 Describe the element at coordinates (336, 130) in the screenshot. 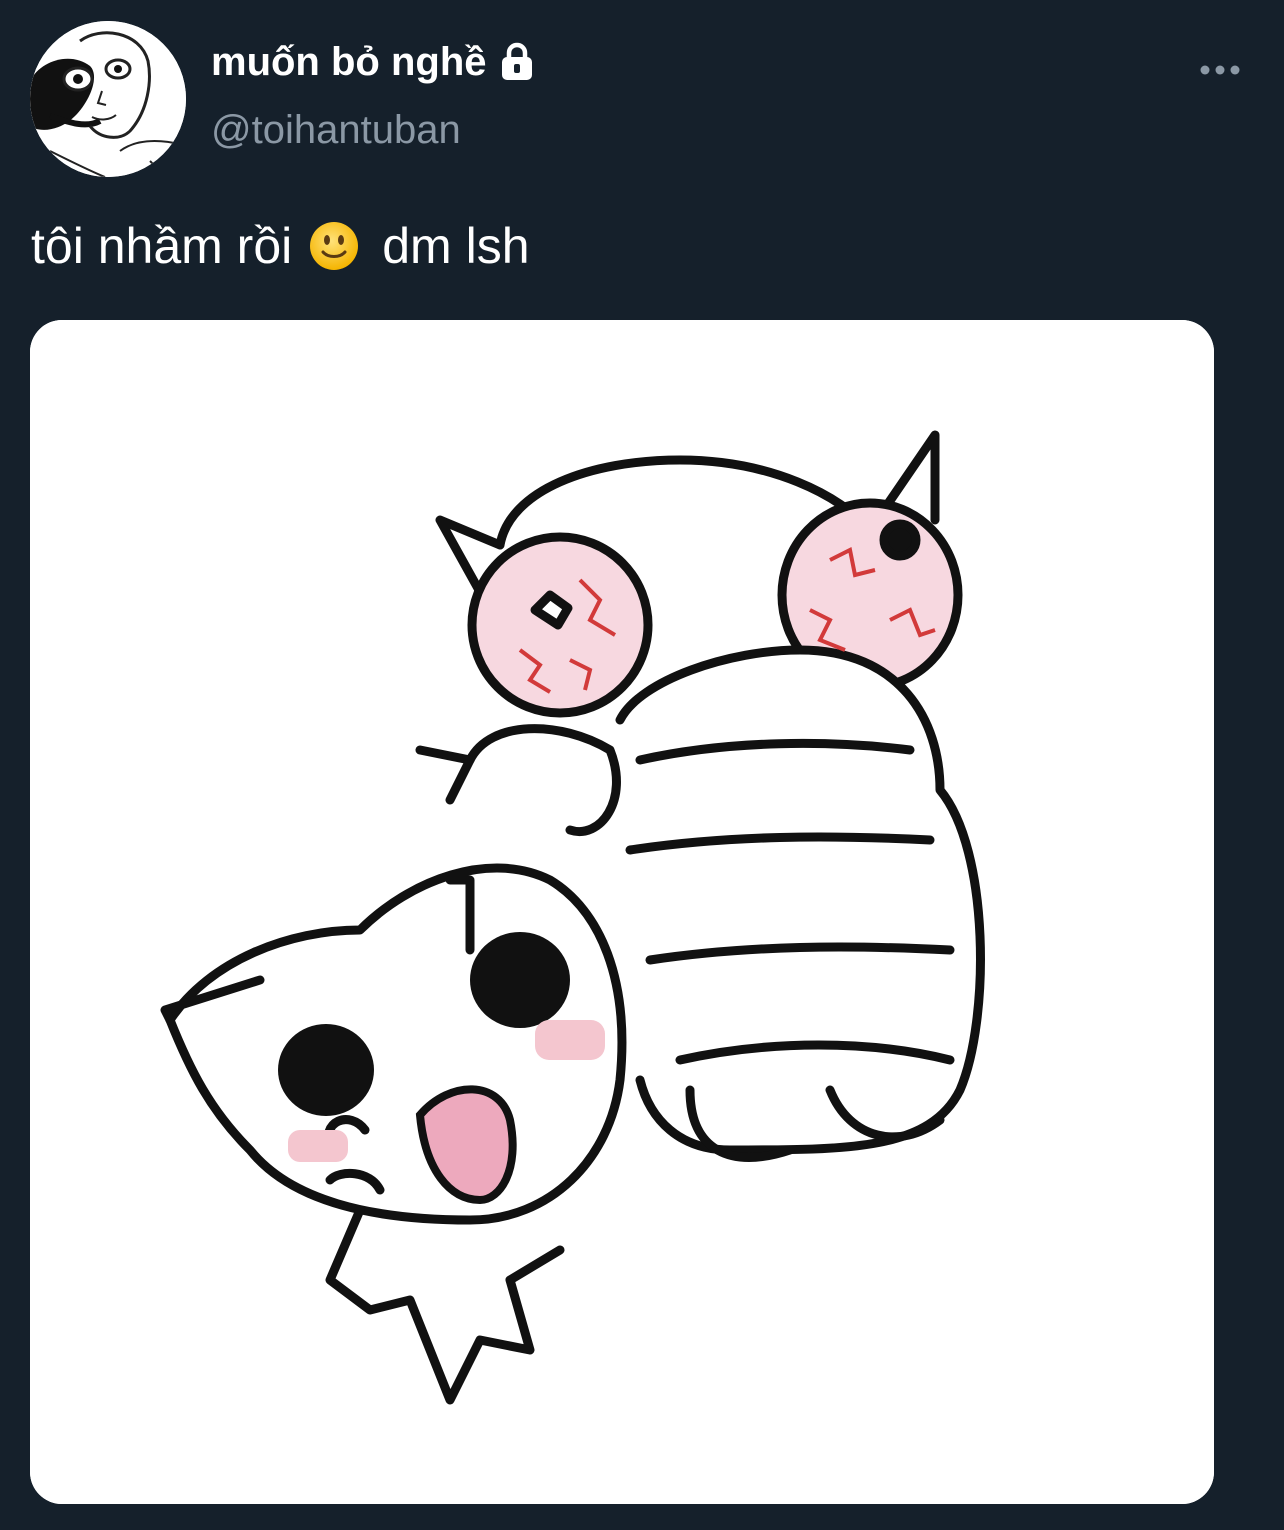

I see `author-handle: @toihantuban` at that location.